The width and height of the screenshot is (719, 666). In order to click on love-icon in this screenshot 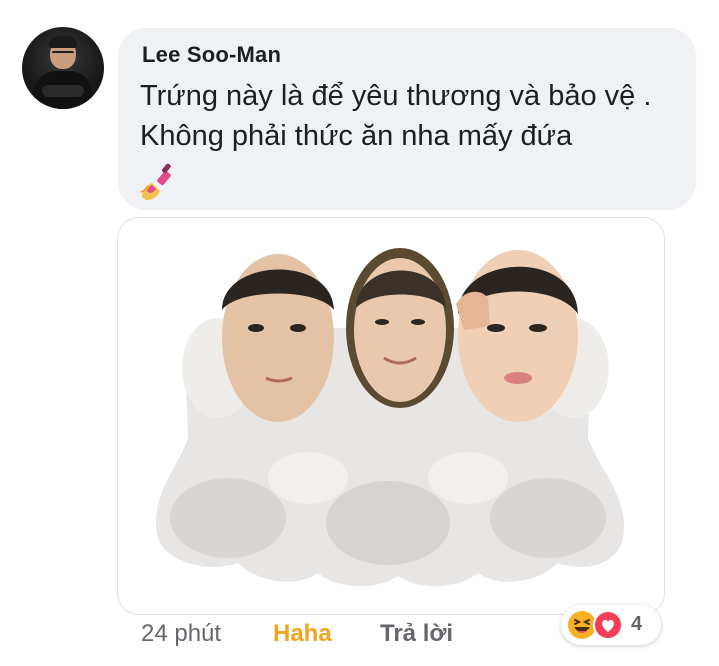, I will do `click(608, 625)`.